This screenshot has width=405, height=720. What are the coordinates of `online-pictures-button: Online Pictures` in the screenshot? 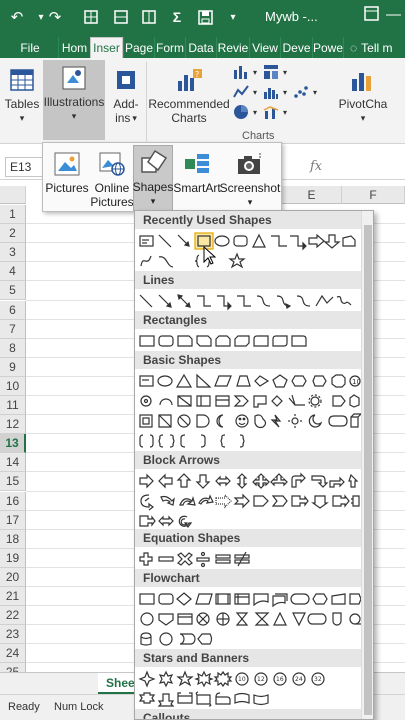 It's located at (112, 179).